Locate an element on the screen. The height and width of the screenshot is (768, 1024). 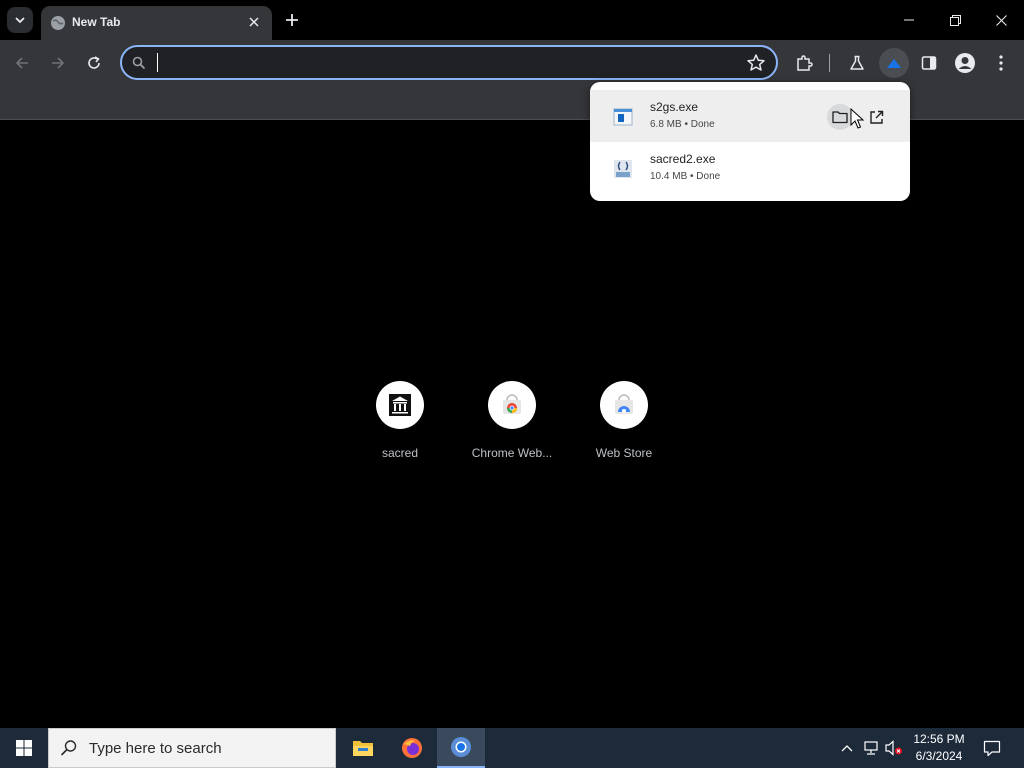
address-input is located at coordinates (444, 62).